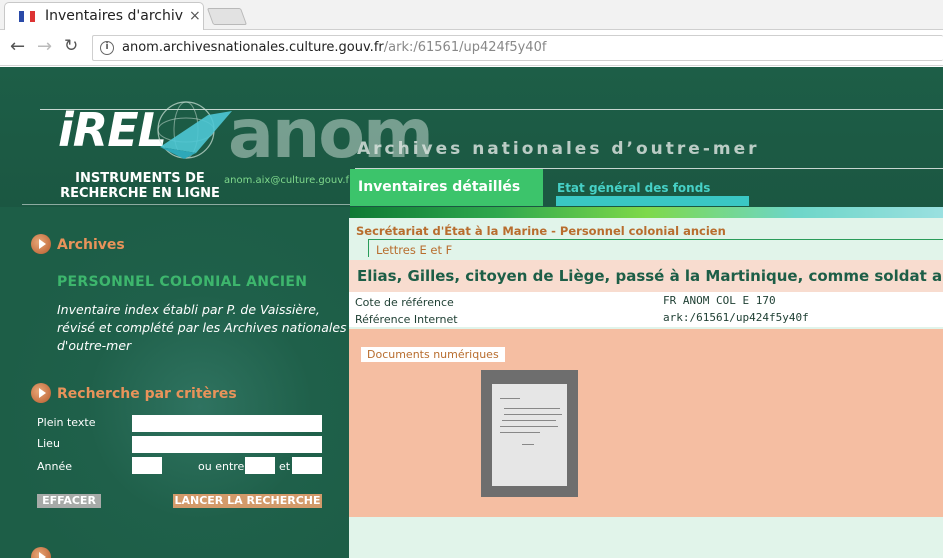 Image resolution: width=943 pixels, height=558 pixels. What do you see at coordinates (558, 149) in the screenshot?
I see `site-tagline: Archives nationales d’outre-mer` at bounding box center [558, 149].